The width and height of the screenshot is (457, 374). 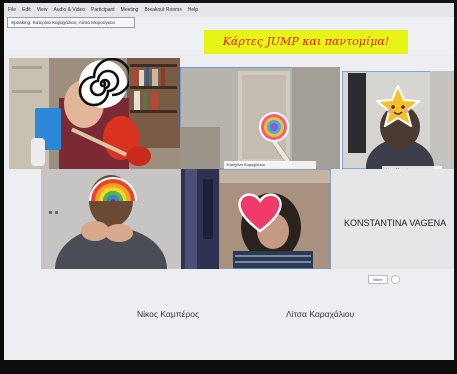 I want to click on rainbow-sticker-icon, so click(x=113, y=189).